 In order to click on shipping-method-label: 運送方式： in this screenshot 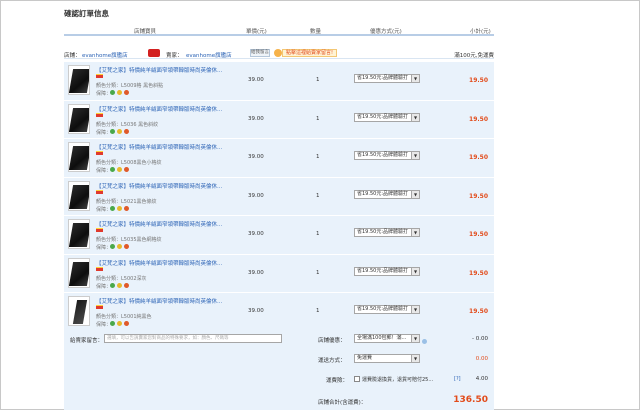, I will do `click(332, 361)`.